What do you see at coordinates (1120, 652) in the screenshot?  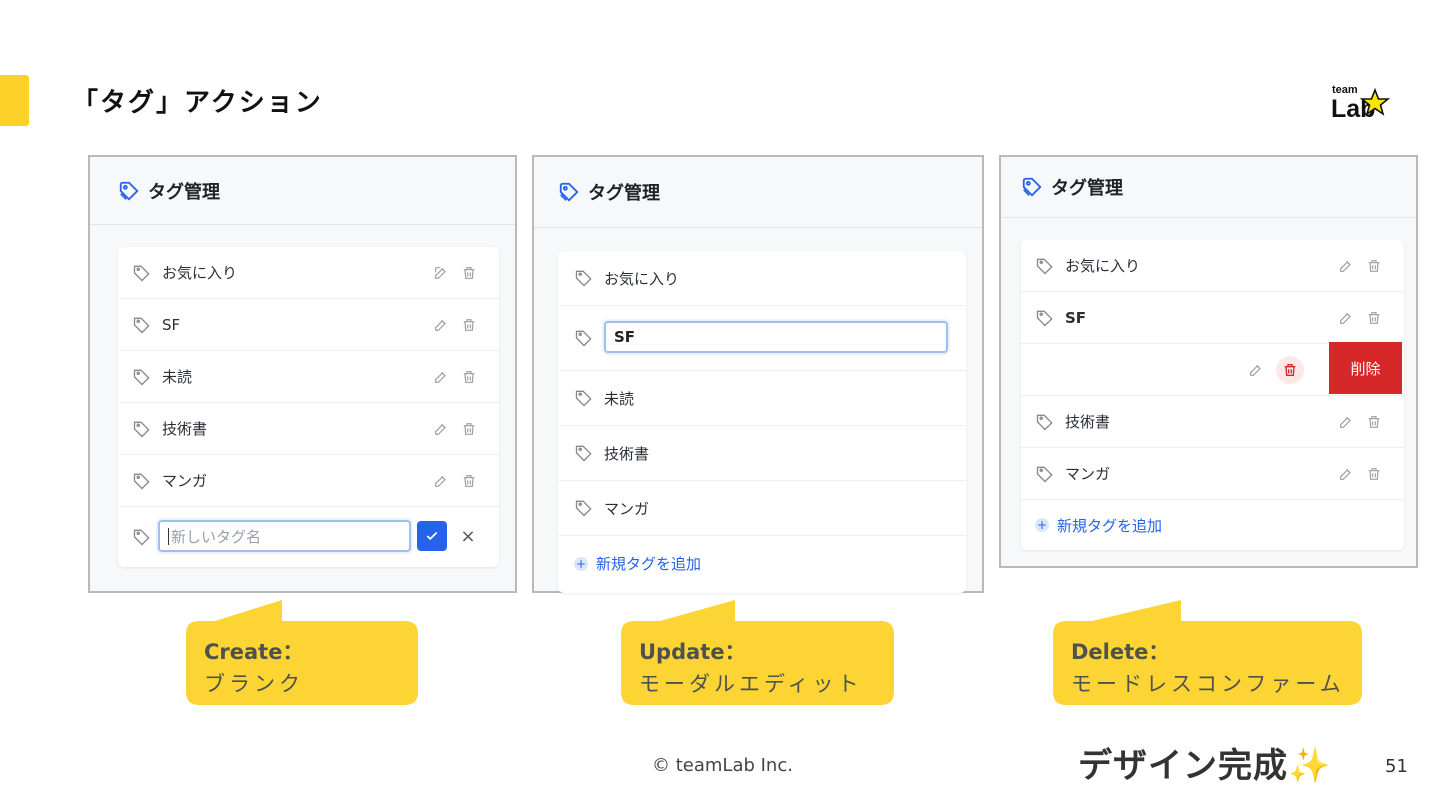 I see `callout-heading: Delete：` at bounding box center [1120, 652].